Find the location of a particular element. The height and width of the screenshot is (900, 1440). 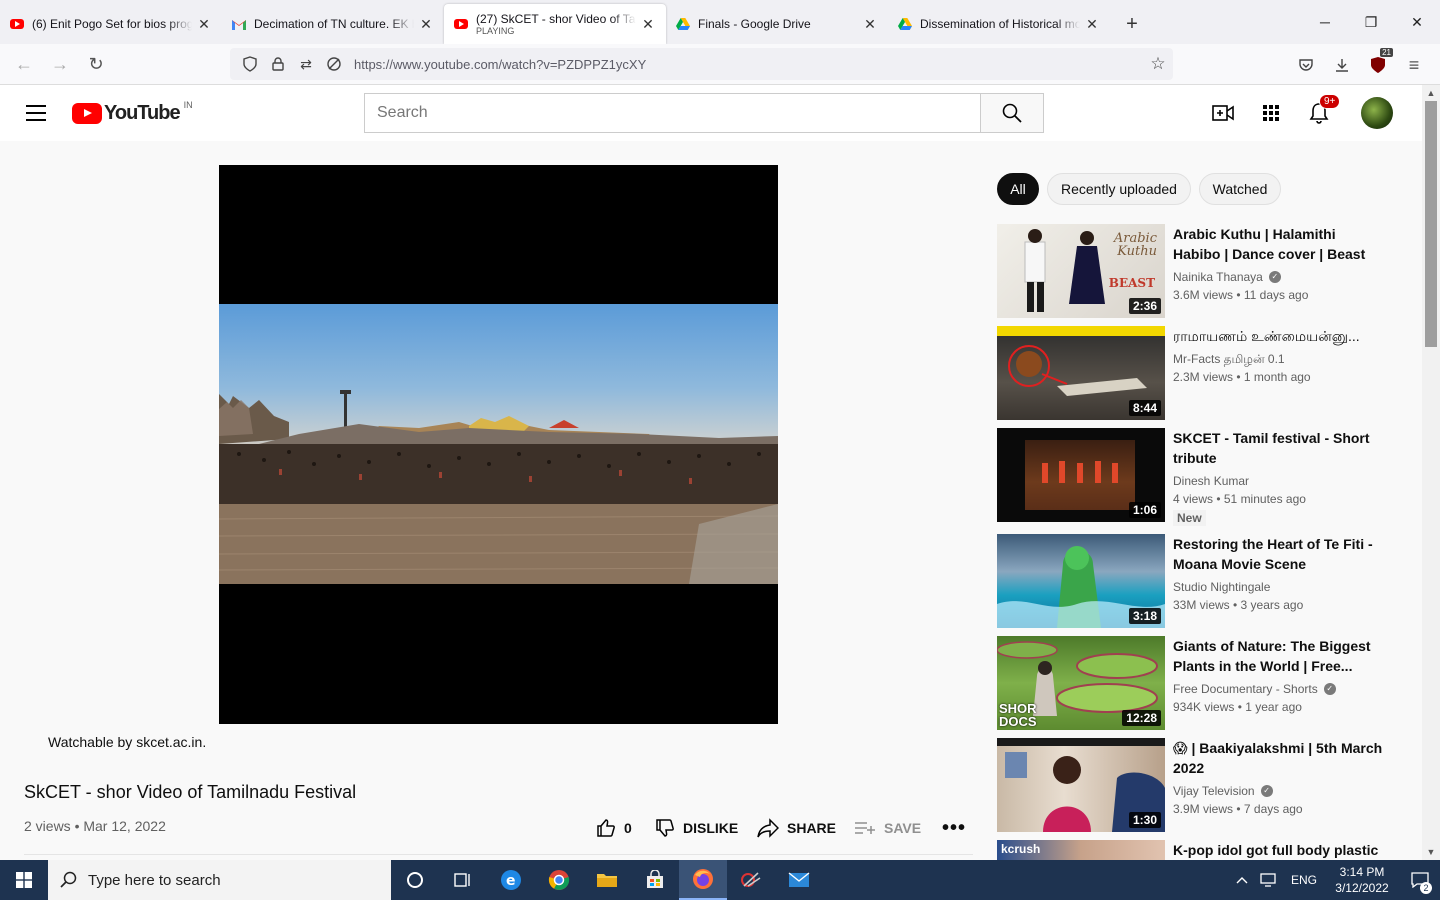

scrollbar-thumb is located at coordinates (1431, 224).